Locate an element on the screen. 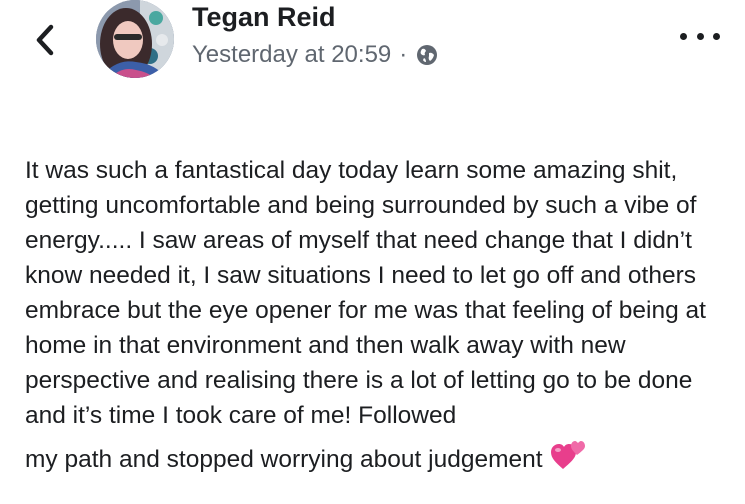 This screenshot has width=745, height=504. avatar is located at coordinates (135, 39).